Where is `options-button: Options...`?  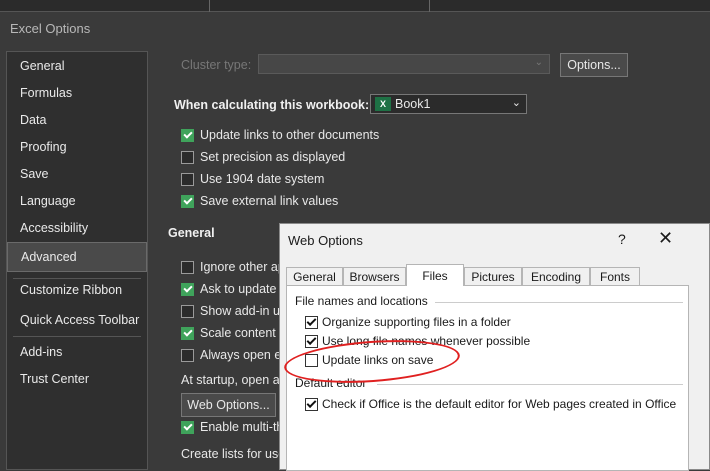 options-button: Options... is located at coordinates (594, 65).